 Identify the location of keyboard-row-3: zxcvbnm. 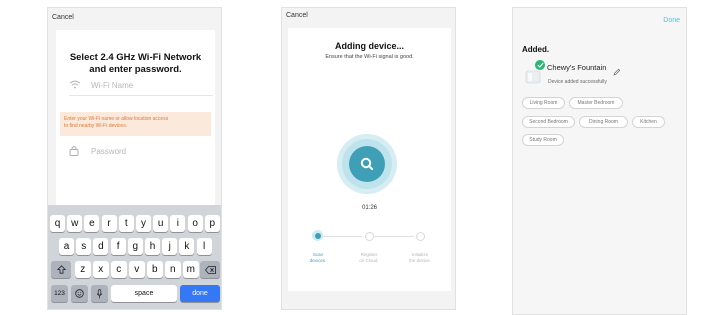
(134, 270).